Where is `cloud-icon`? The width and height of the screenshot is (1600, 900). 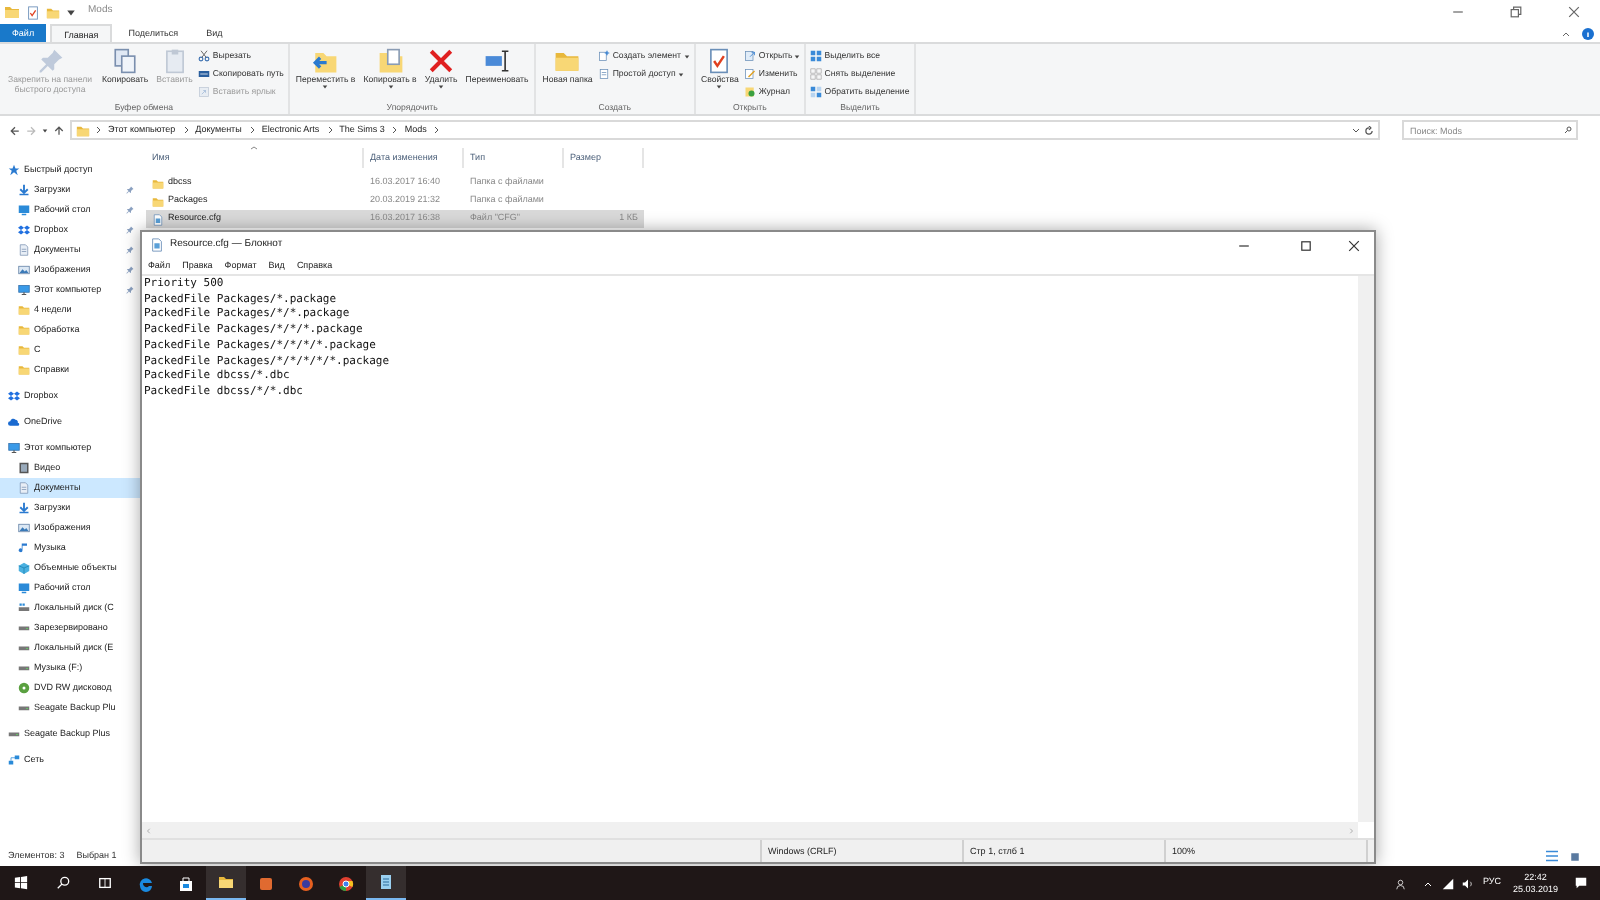
cloud-icon is located at coordinates (14, 422).